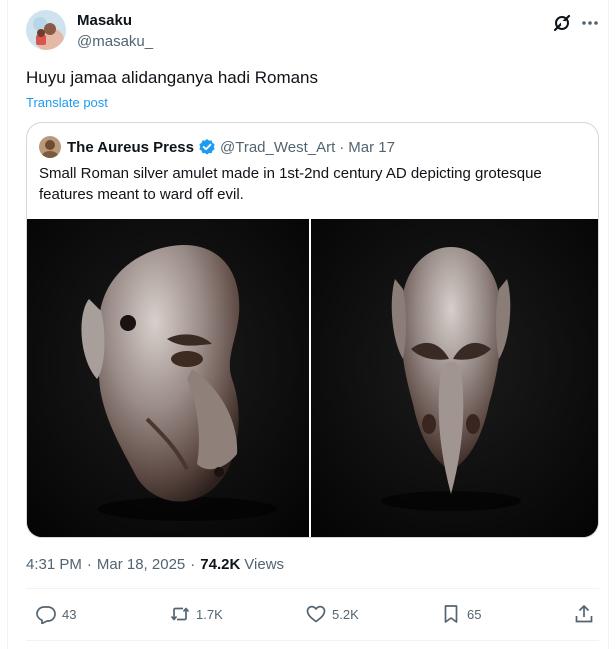 The width and height of the screenshot is (616, 649). I want to click on like-button: 5.2K, so click(332, 614).